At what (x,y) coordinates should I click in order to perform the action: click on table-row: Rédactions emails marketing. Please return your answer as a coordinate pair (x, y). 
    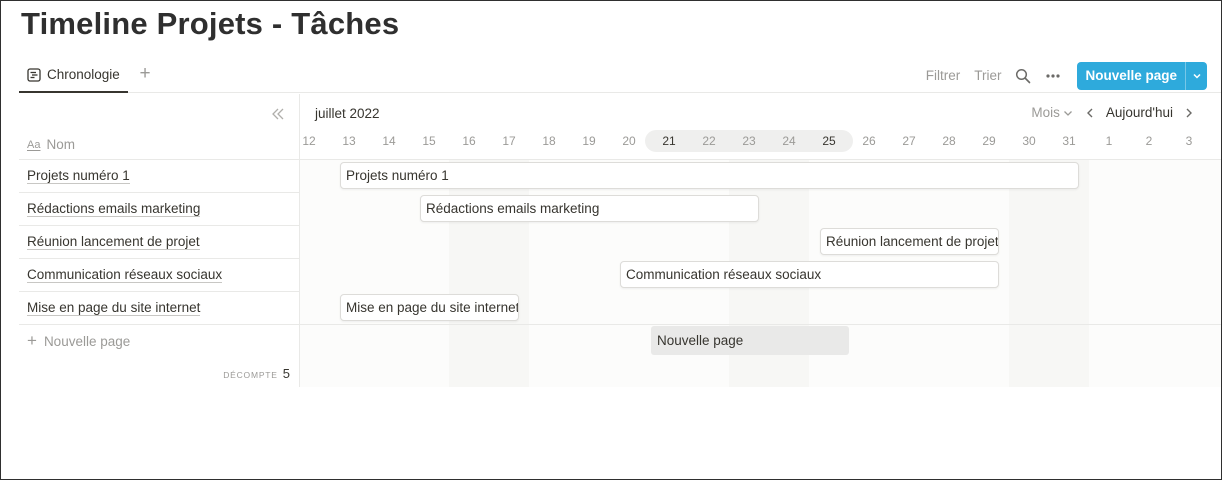
    Looking at the image, I should click on (159, 208).